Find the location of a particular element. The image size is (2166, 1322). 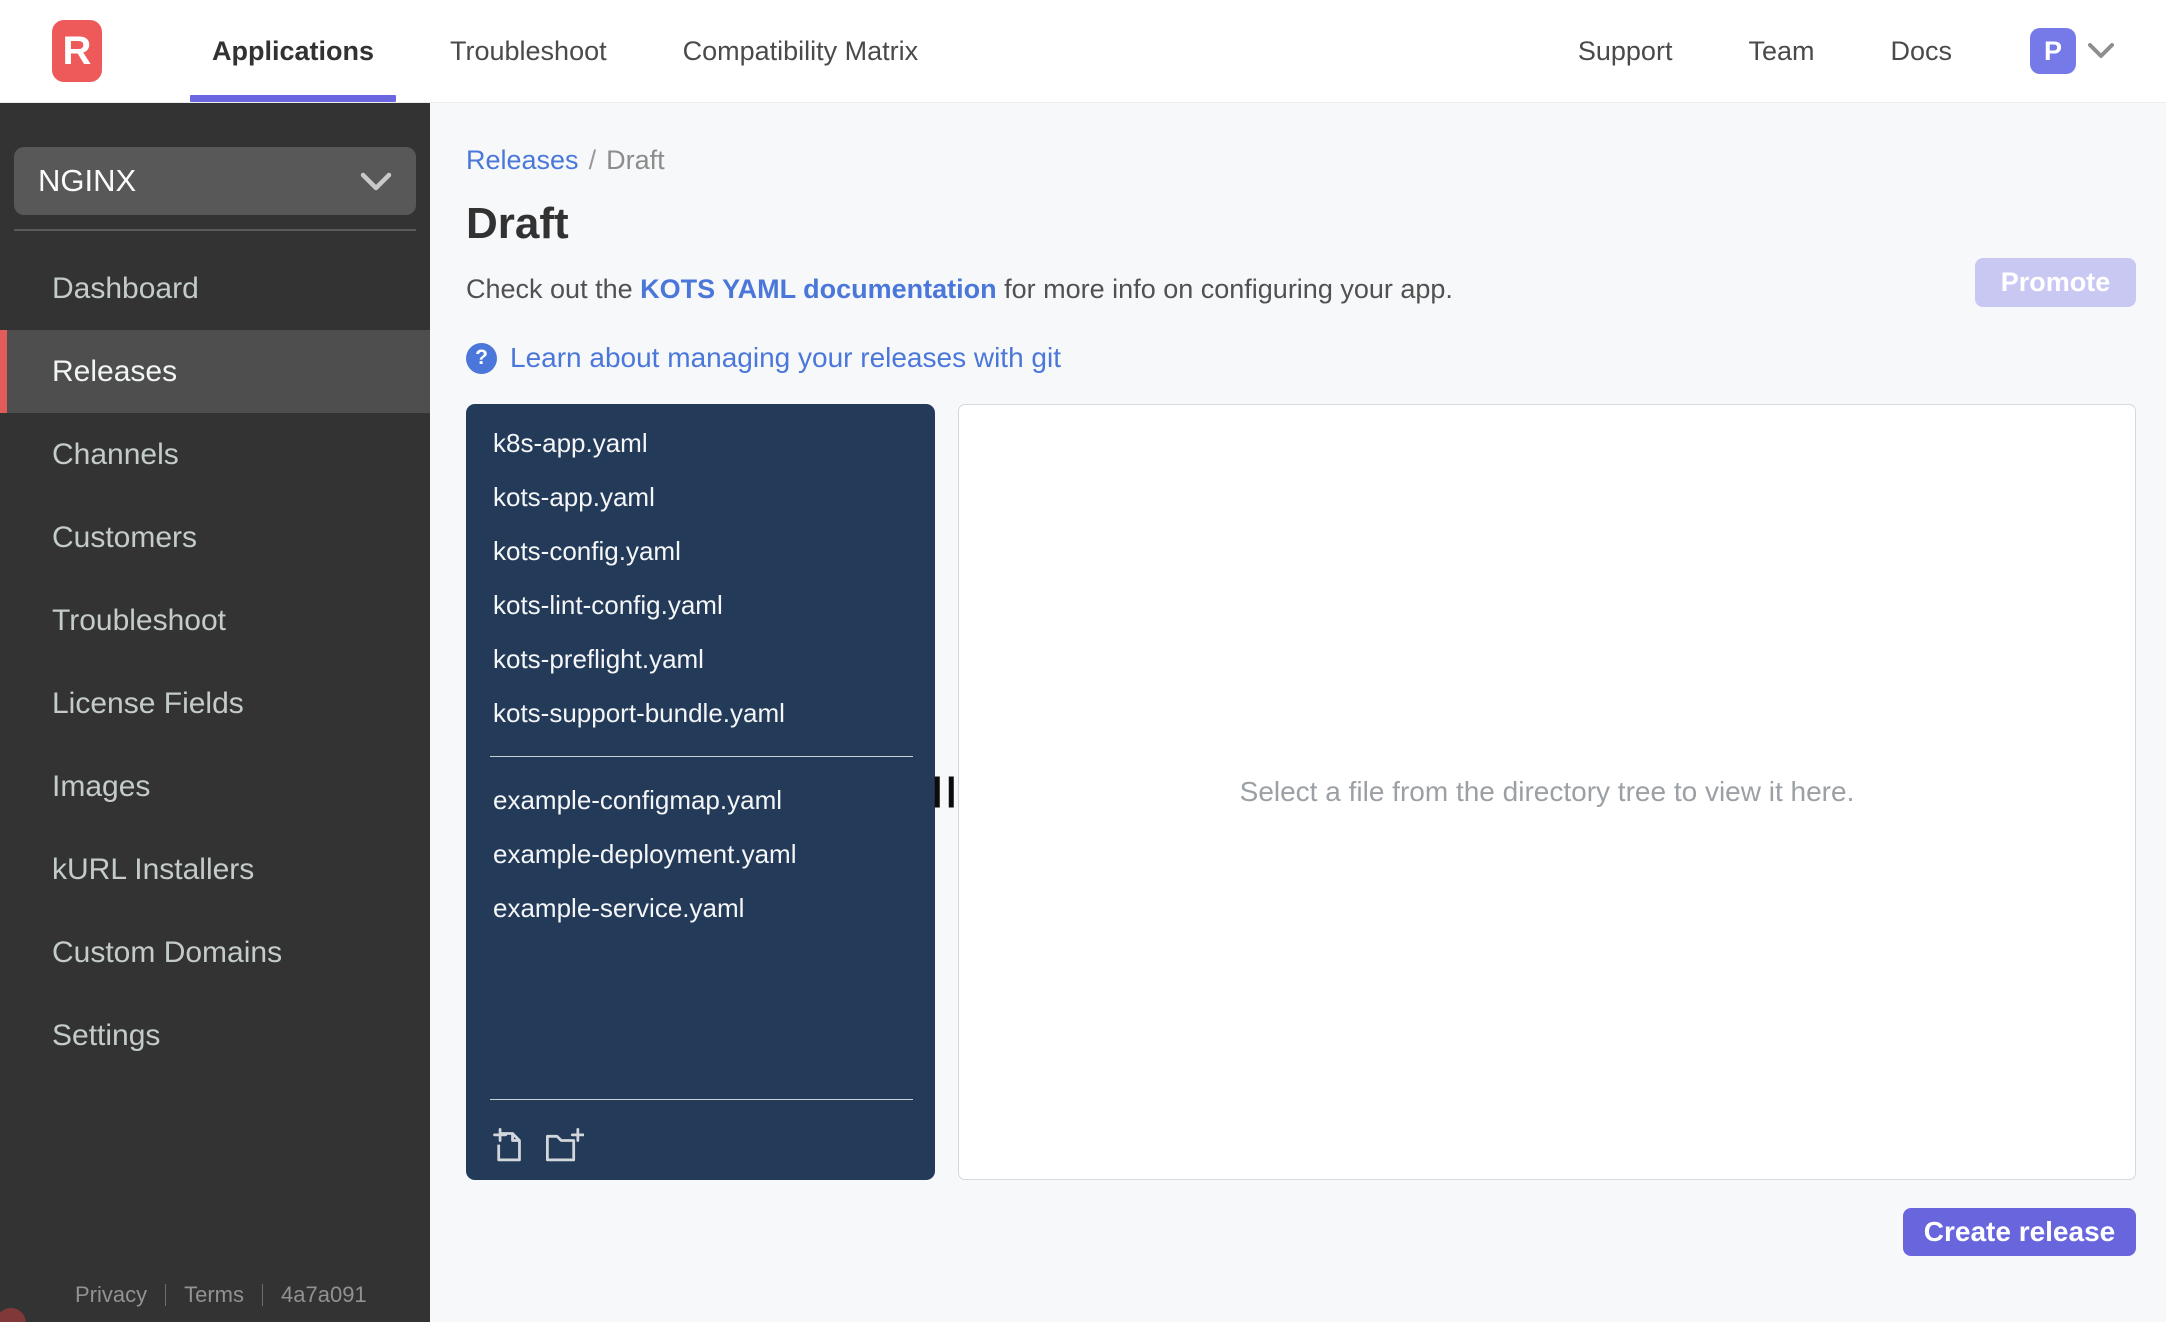

tree-file-kots-lint-config: kots-lint-config.yaml is located at coordinates (700, 605).